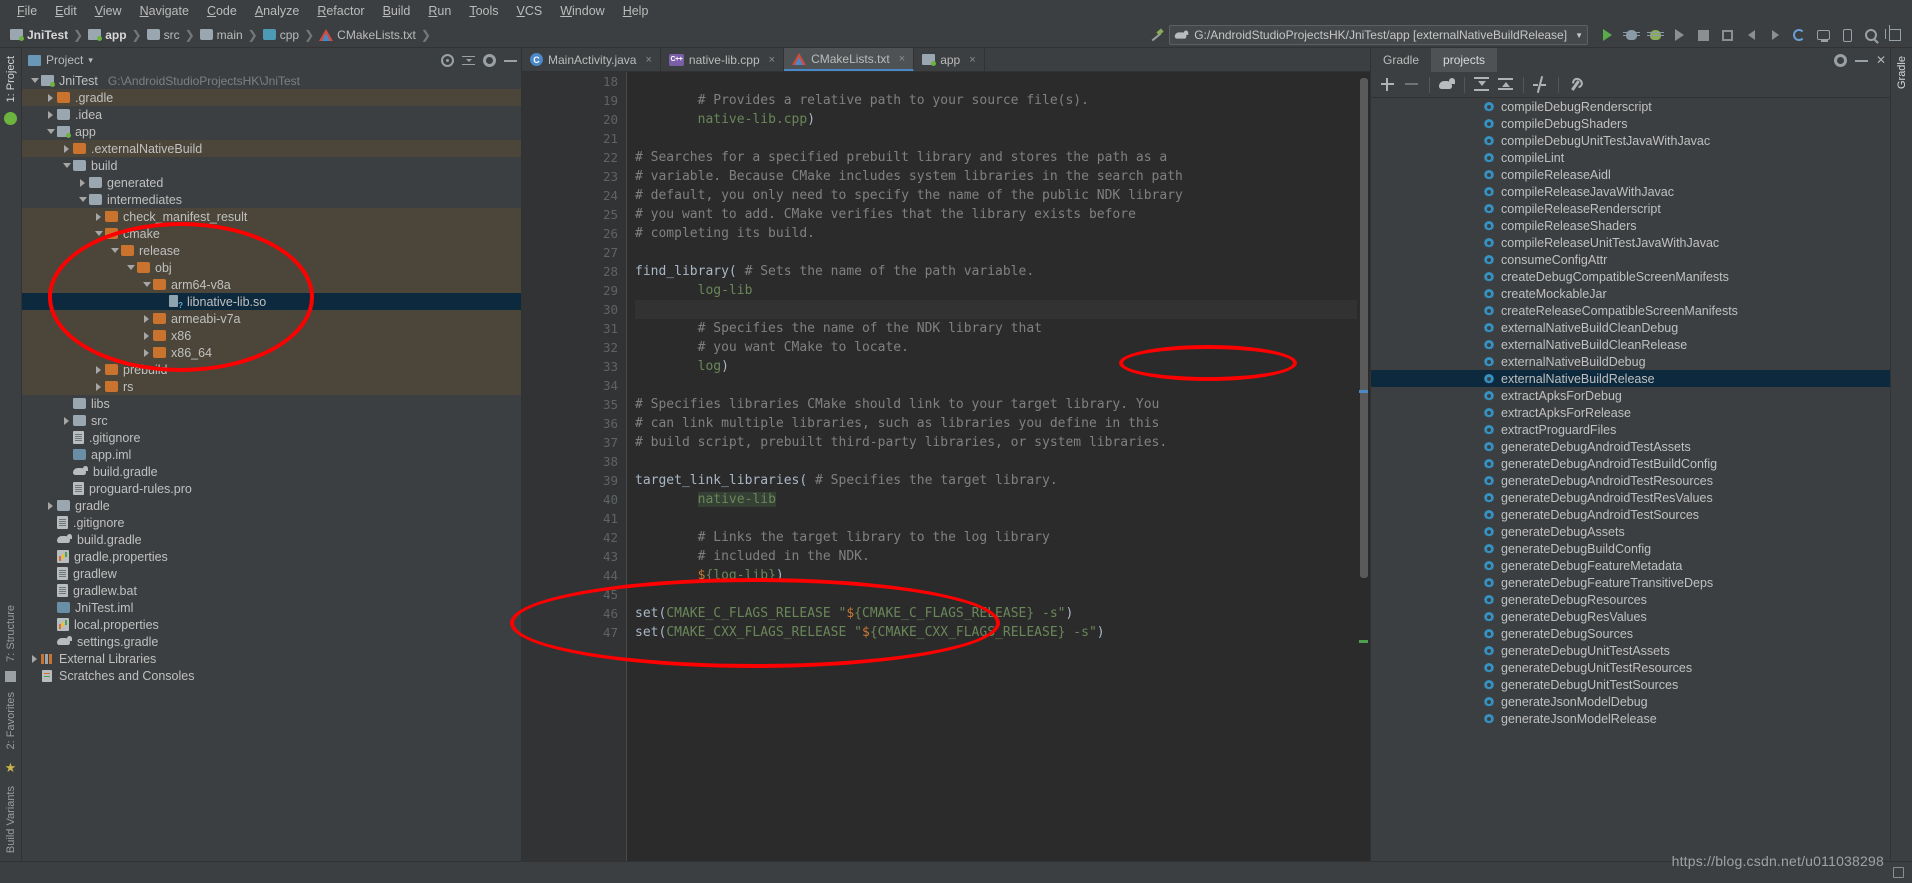 The width and height of the screenshot is (1912, 883). Describe the element at coordinates (1751, 35) in the screenshot. I see `back-icon` at that location.